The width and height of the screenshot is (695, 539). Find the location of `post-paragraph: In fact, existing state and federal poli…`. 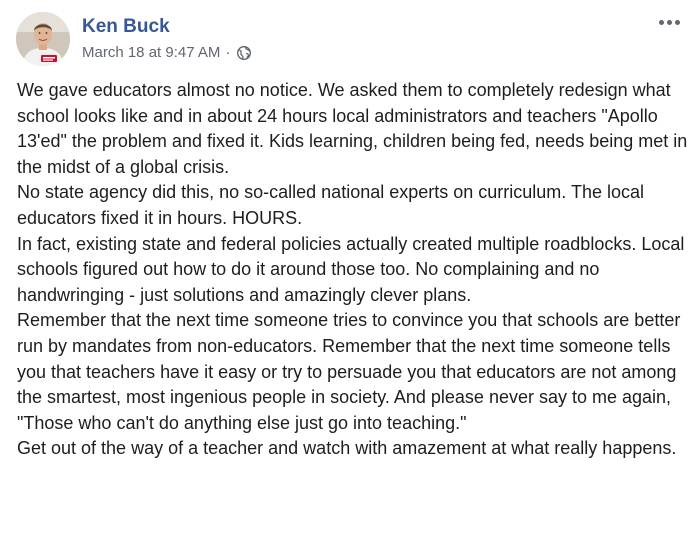

post-paragraph: In fact, existing state and federal poli… is located at coordinates (353, 269).